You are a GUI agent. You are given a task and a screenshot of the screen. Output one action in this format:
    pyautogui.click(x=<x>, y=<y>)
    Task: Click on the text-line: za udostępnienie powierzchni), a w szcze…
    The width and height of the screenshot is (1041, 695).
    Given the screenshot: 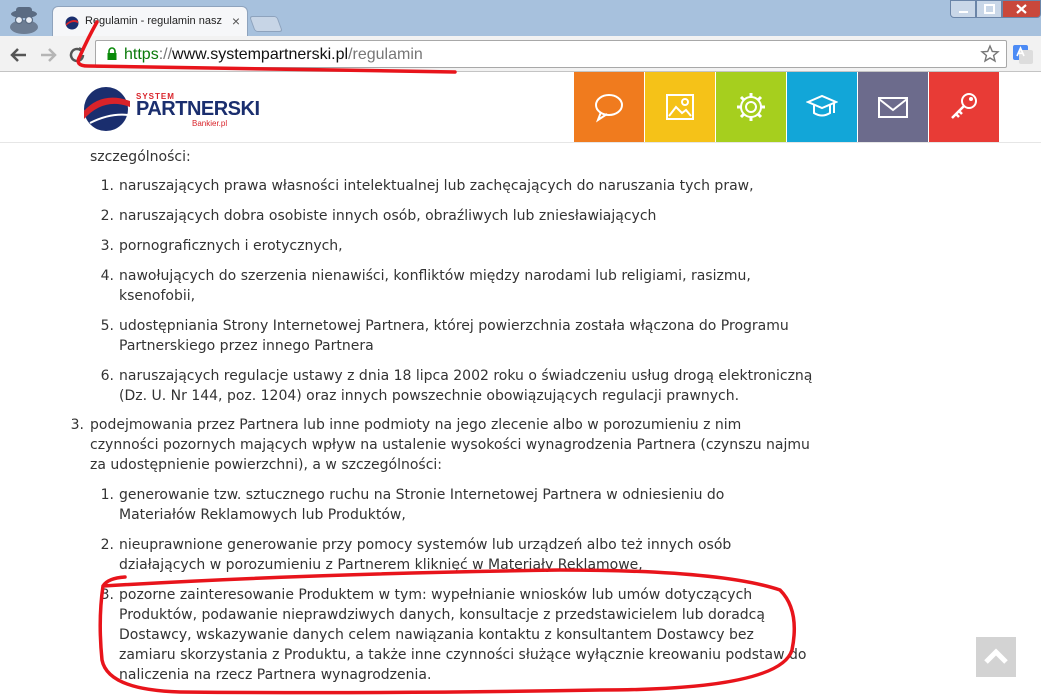 What is the action you would take?
    pyautogui.click(x=266, y=465)
    